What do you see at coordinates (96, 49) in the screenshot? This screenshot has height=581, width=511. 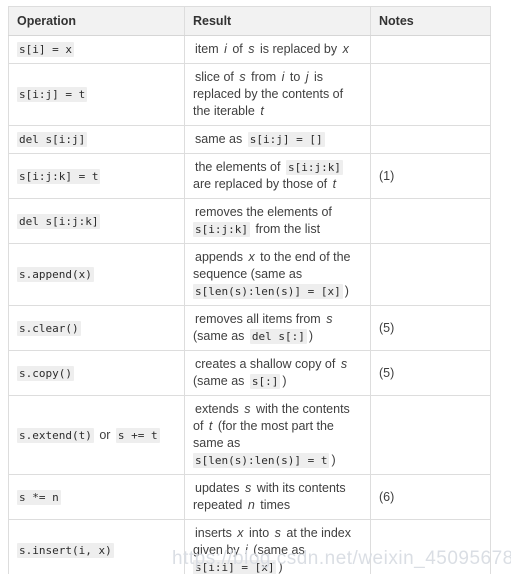 I see `operation-cell: s[i] = x` at bounding box center [96, 49].